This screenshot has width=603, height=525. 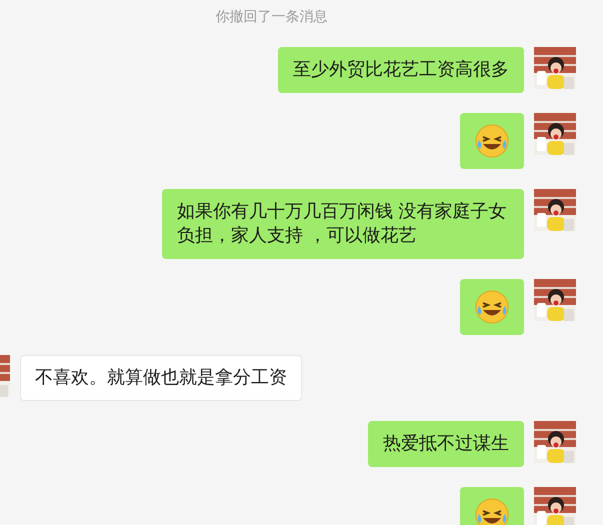 I want to click on message-bubble: 不喜欢。就算做也就是拿分工资, so click(x=161, y=378).